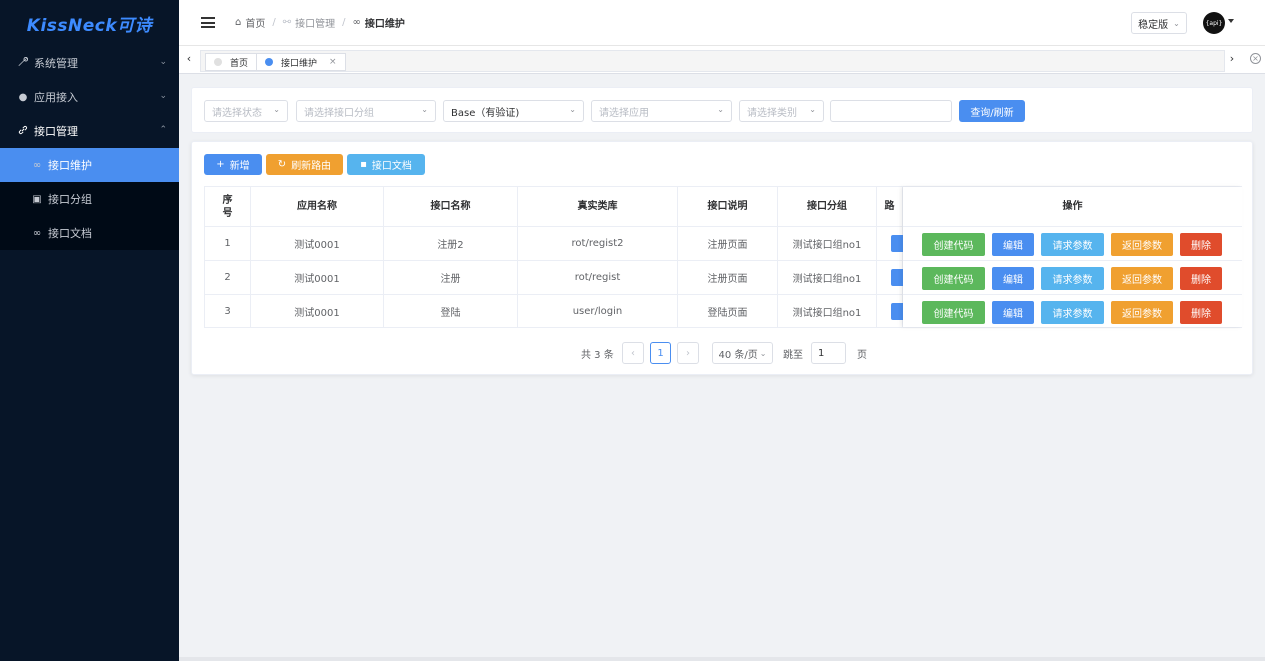  I want to click on close-icon: ×, so click(333, 62).